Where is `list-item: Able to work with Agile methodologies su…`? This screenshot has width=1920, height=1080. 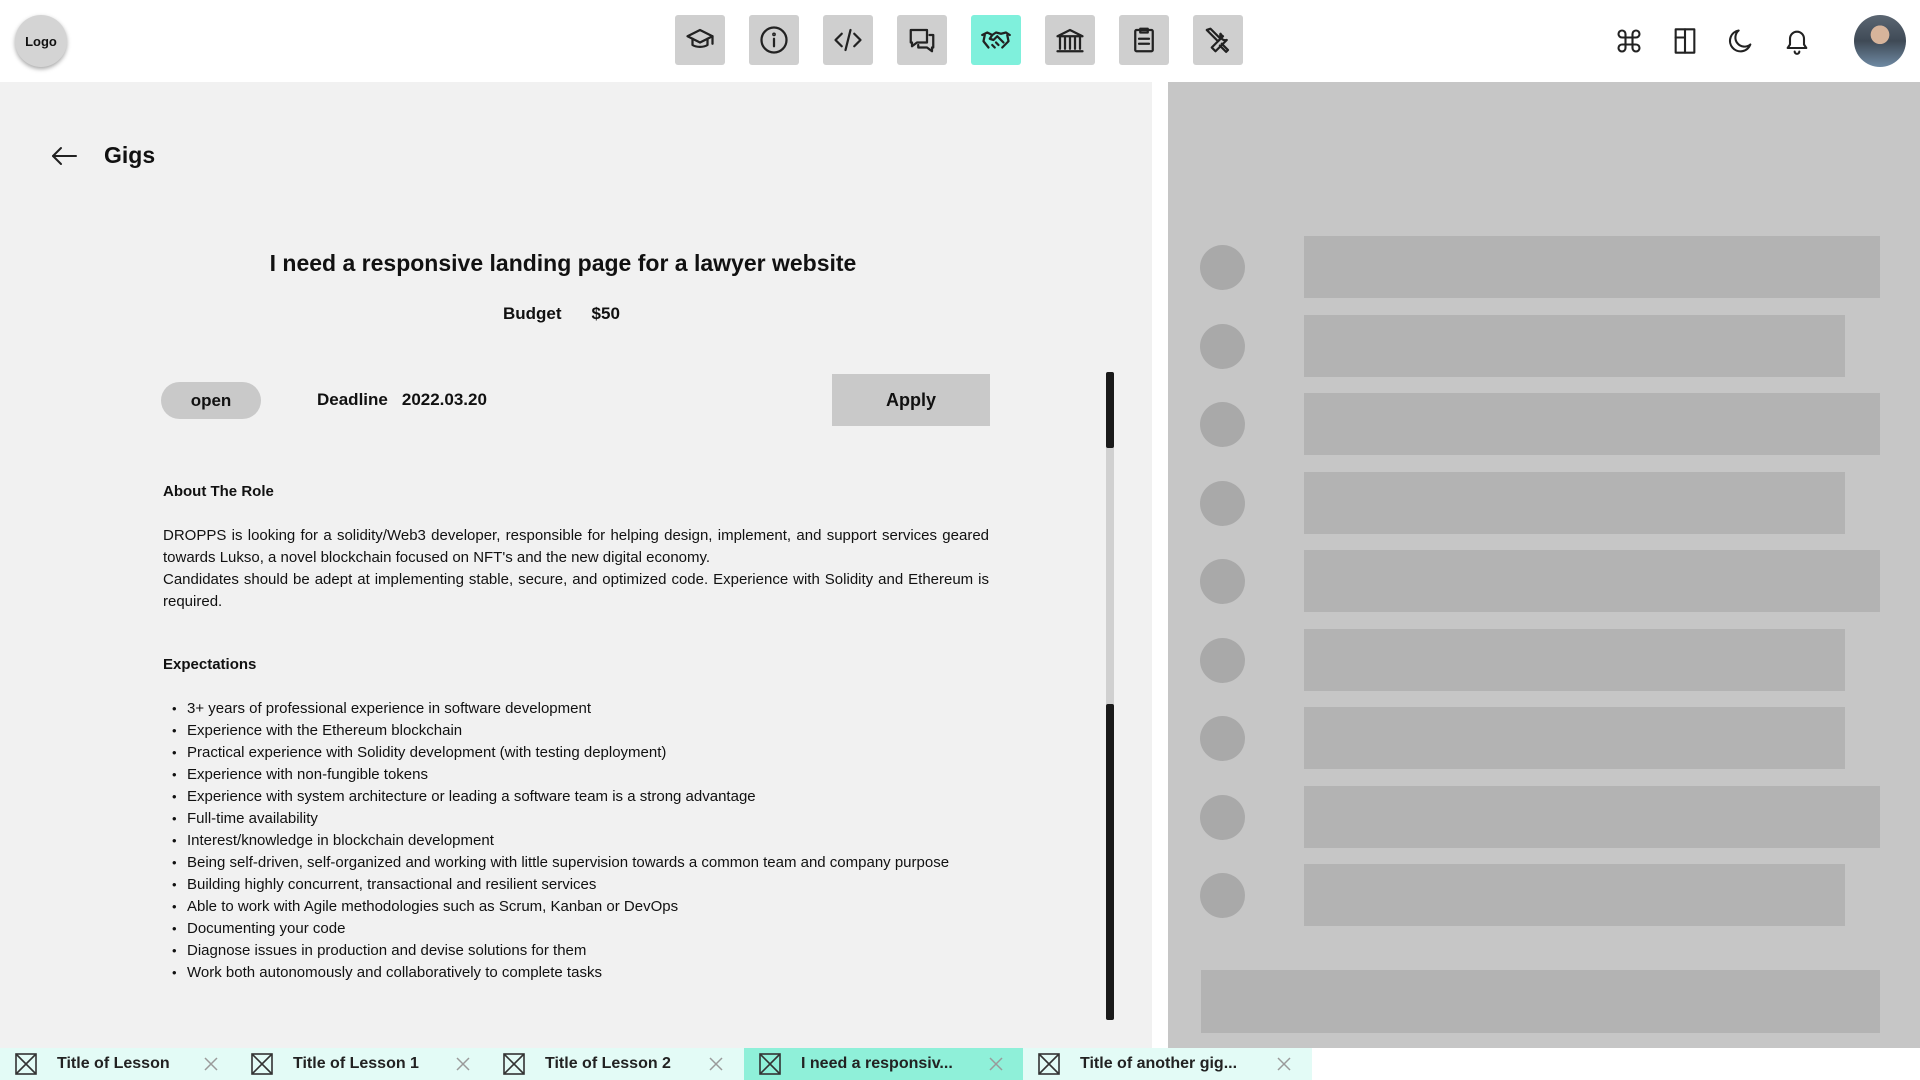 list-item: Able to work with Agile methodologies su… is located at coordinates (576, 907).